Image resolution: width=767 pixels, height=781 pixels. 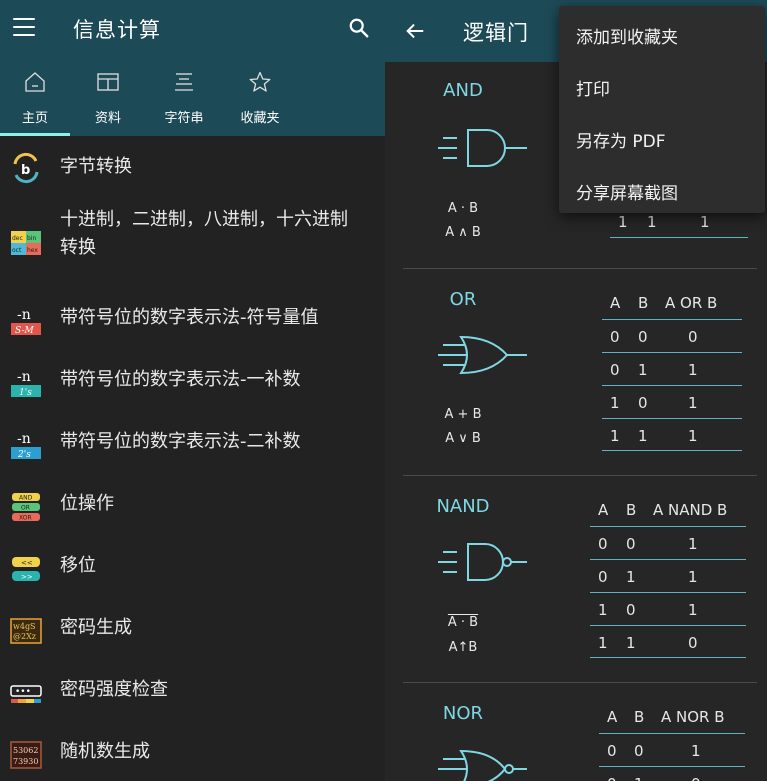 I want to click on sign-magnitude-icon: -n S-M, so click(x=26, y=321).